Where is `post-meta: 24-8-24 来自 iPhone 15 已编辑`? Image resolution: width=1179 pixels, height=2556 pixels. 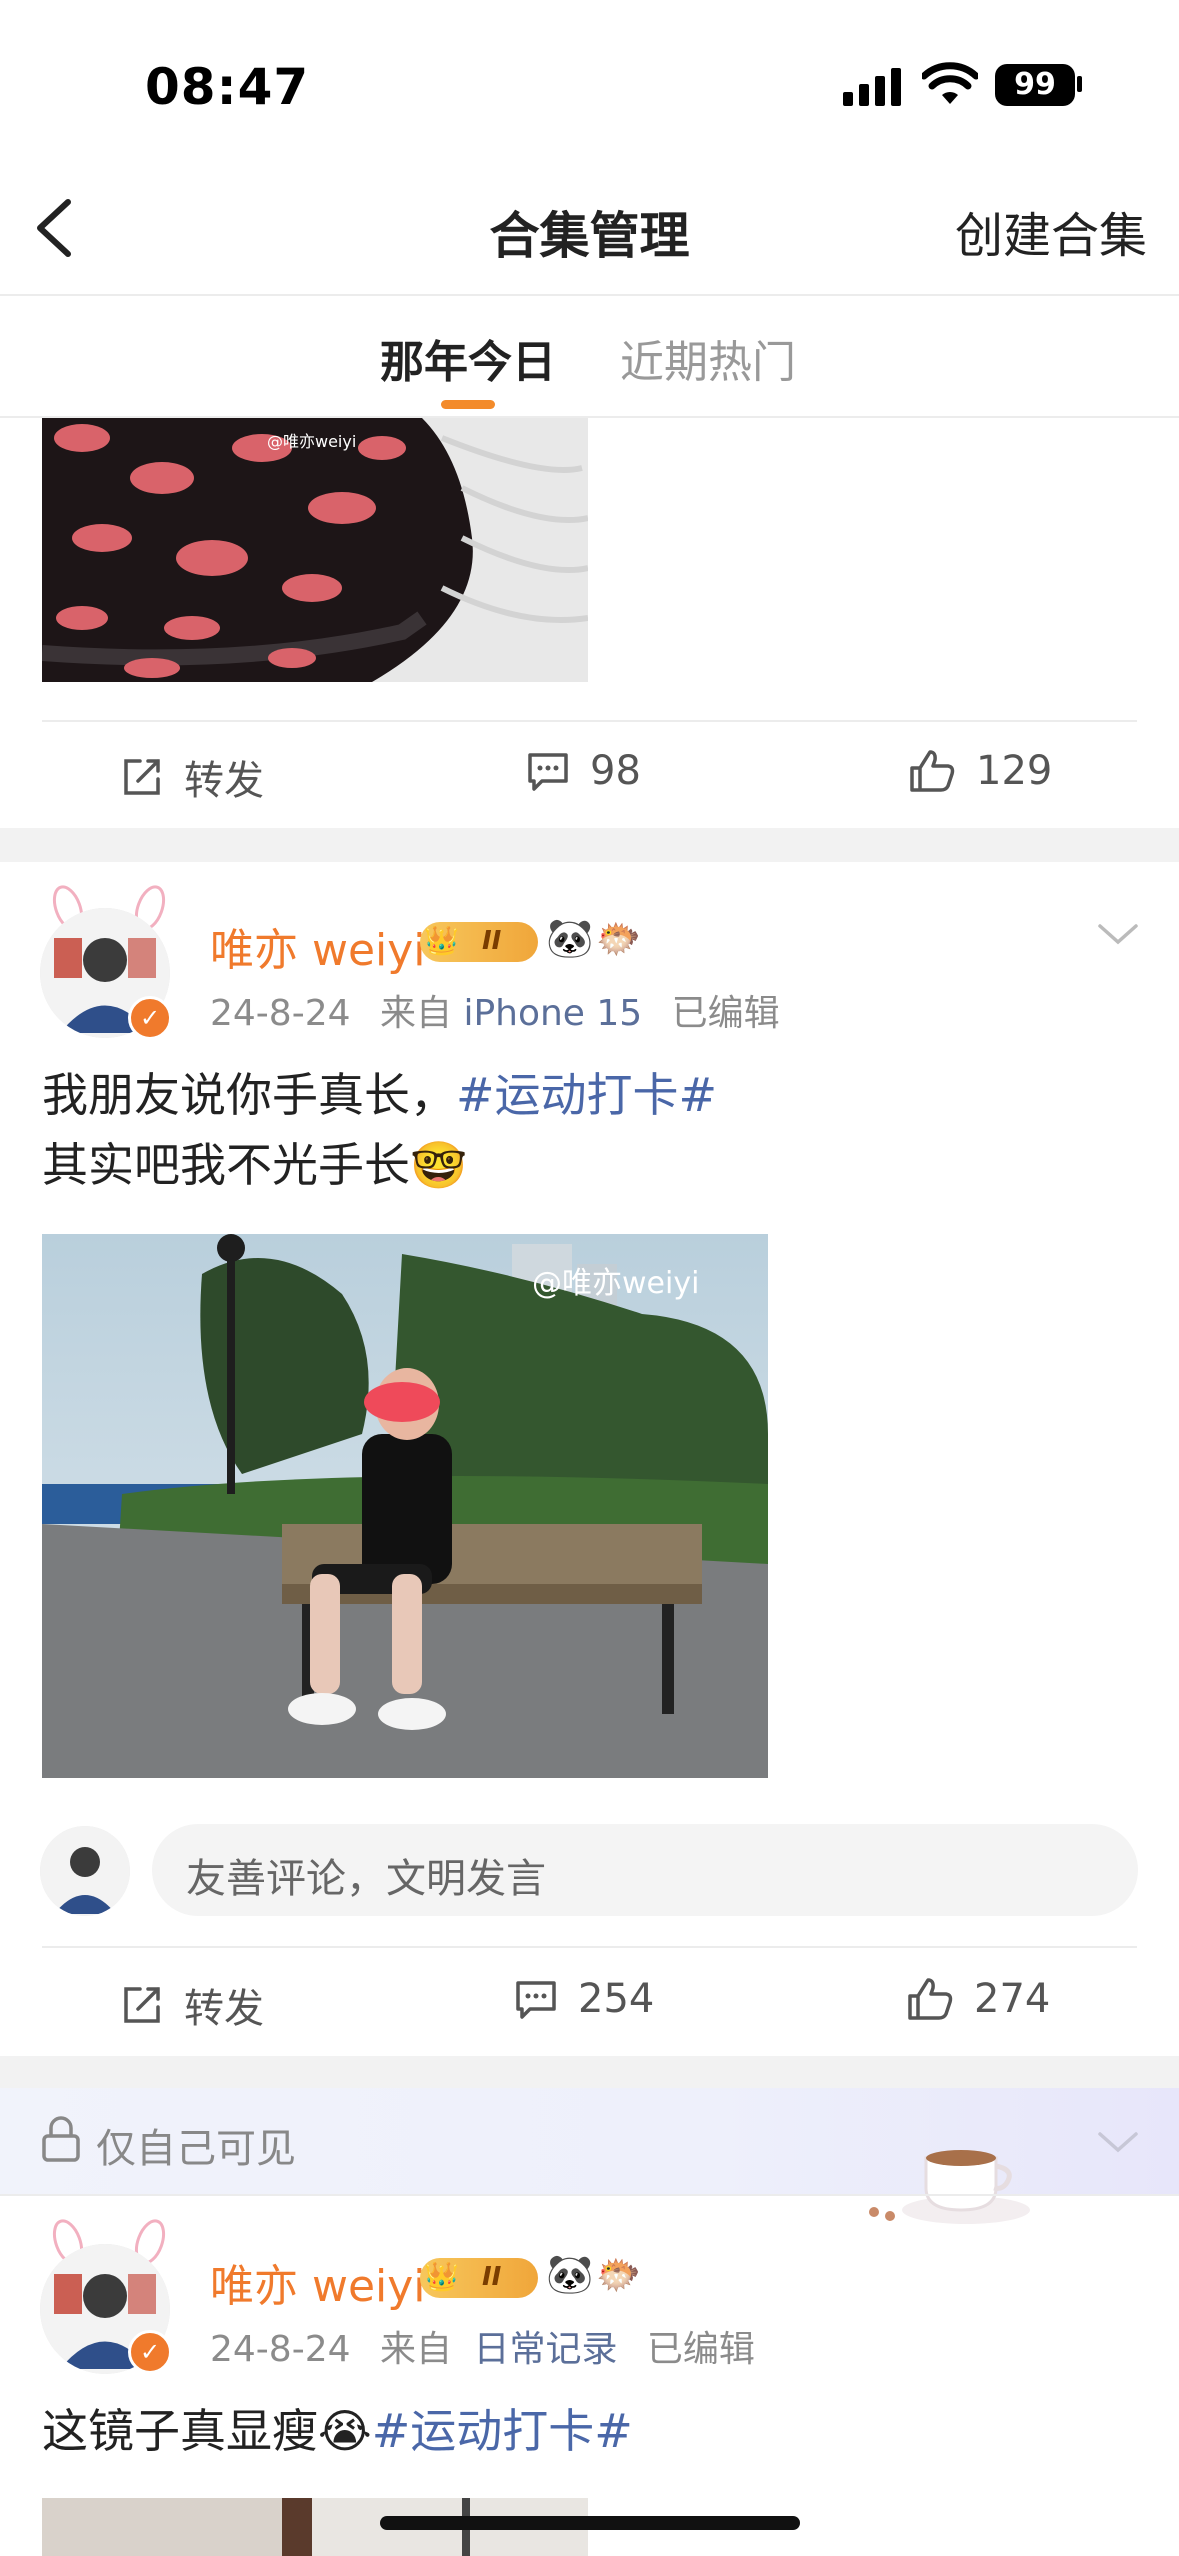 post-meta: 24-8-24 来自 iPhone 15 已编辑 is located at coordinates (495, 1010).